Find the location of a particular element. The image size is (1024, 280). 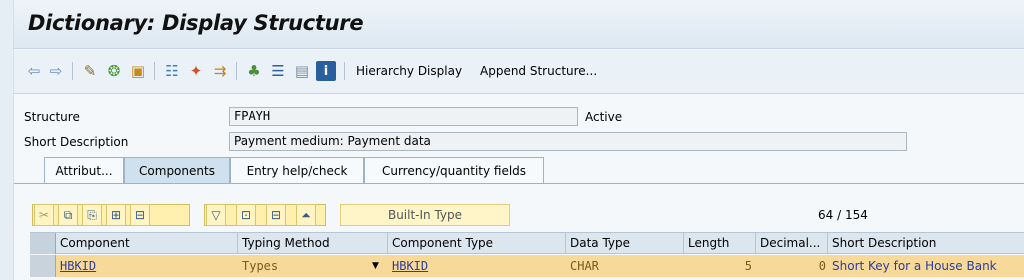

status-text: Active is located at coordinates (604, 117).